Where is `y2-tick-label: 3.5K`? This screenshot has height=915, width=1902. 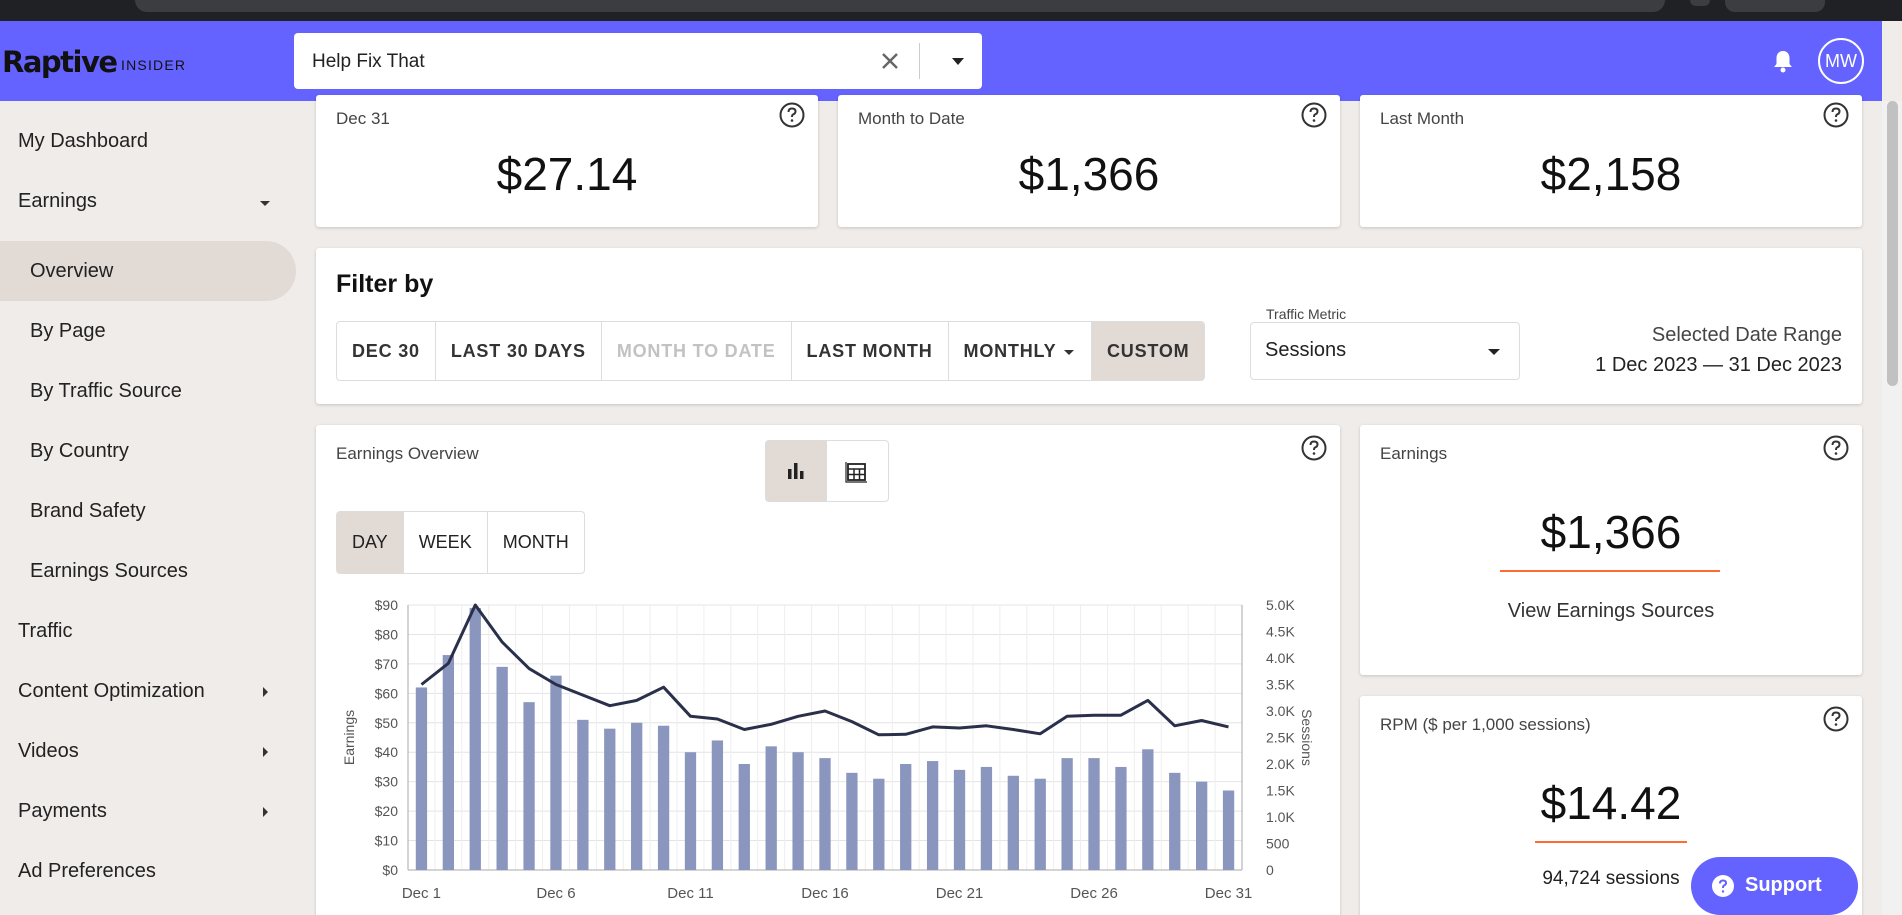
y2-tick-label: 3.5K is located at coordinates (1280, 685).